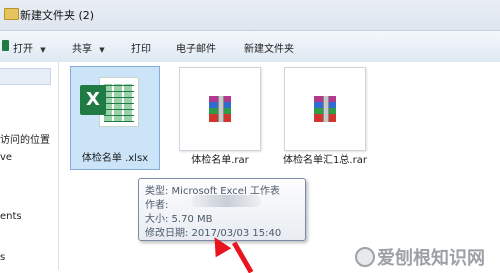  What do you see at coordinates (29, 166) in the screenshot?
I see `navigation-pane: 访问的位置 ve ents s` at bounding box center [29, 166].